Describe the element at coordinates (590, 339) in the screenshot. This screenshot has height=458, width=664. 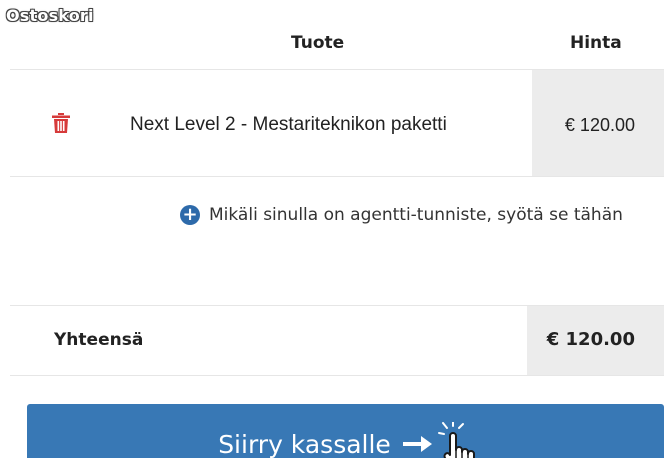
I see `total-value: € 120.00` at that location.